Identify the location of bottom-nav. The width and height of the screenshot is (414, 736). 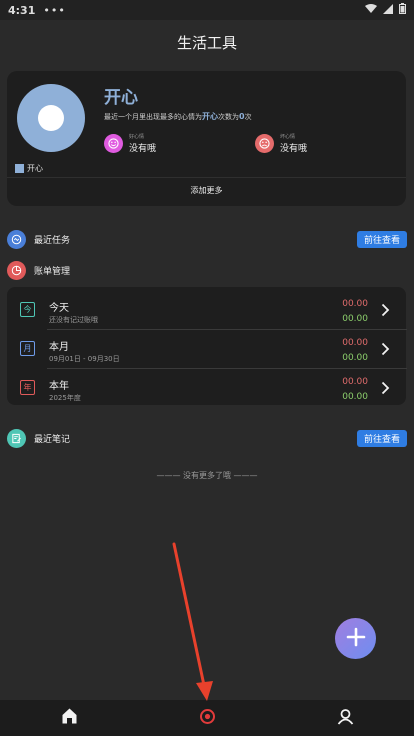
(207, 718).